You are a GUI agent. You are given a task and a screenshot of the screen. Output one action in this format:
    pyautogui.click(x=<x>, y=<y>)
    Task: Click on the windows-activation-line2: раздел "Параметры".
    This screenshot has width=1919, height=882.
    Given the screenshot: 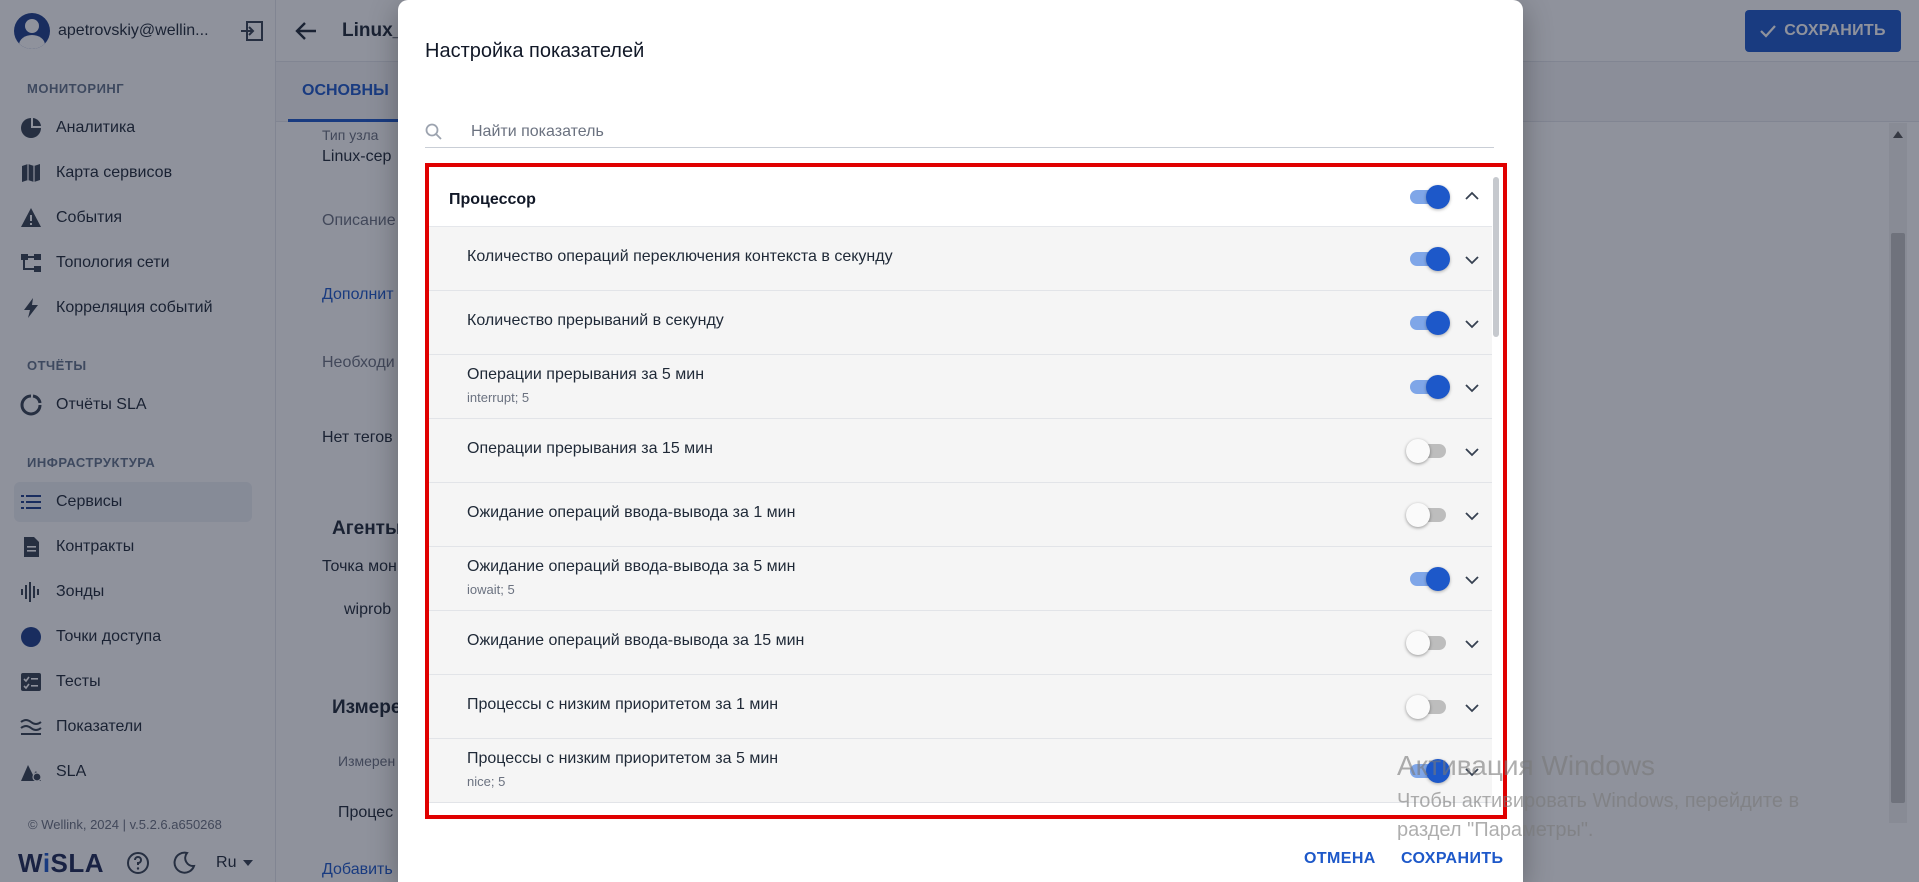 What is the action you would take?
    pyautogui.click(x=1495, y=830)
    